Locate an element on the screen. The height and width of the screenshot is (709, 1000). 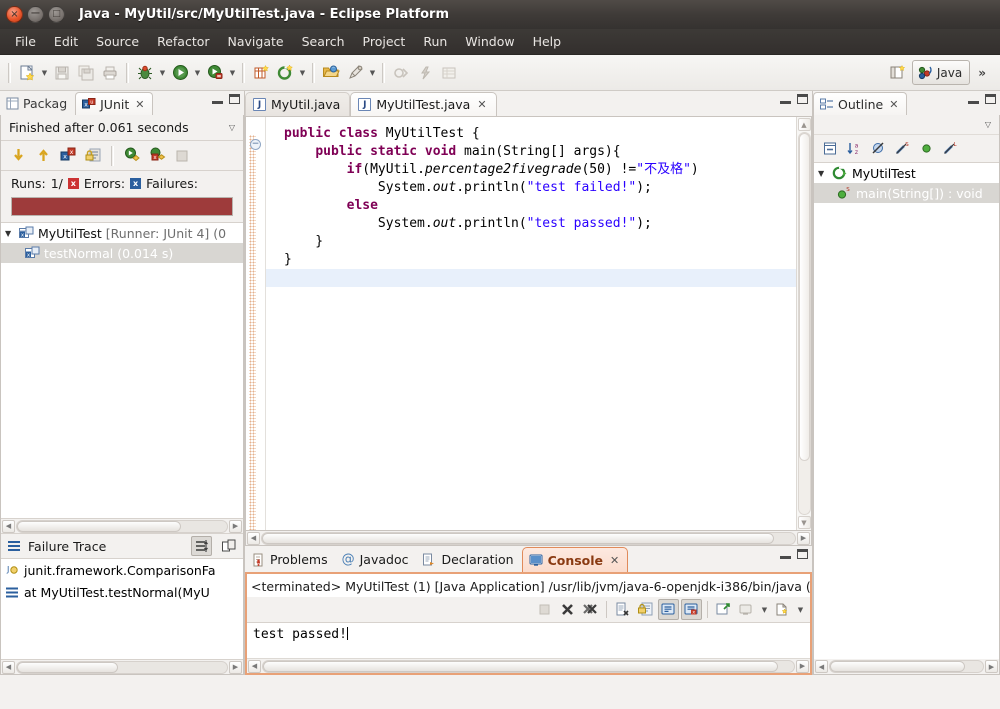
junit-tree-row-class: ▼ x MyUtilTest [Runner: JUnit 4] (0 is located at coordinates (122, 233).